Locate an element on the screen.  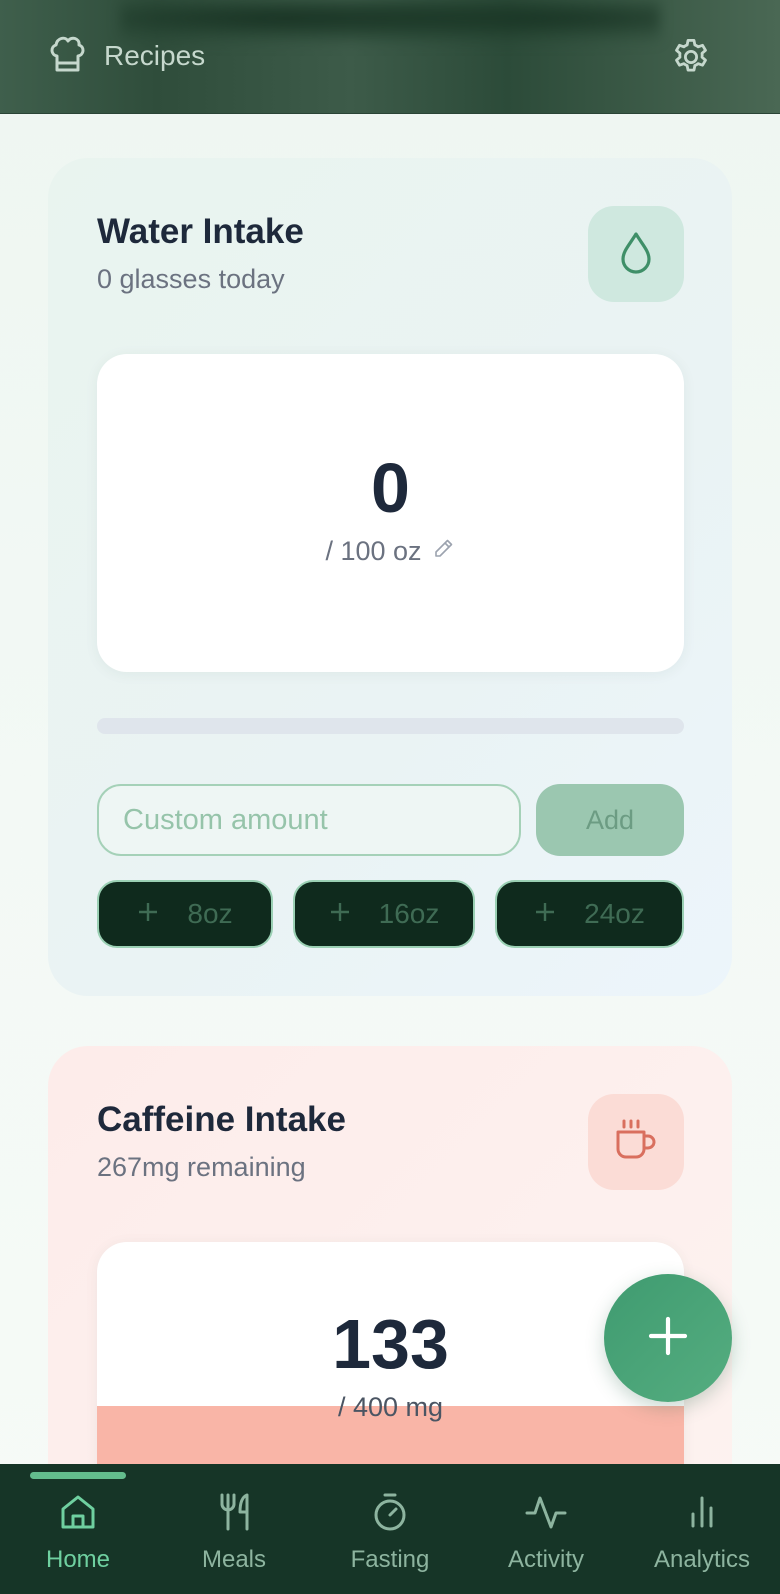
active-tab-indicator is located at coordinates (78, 1475).